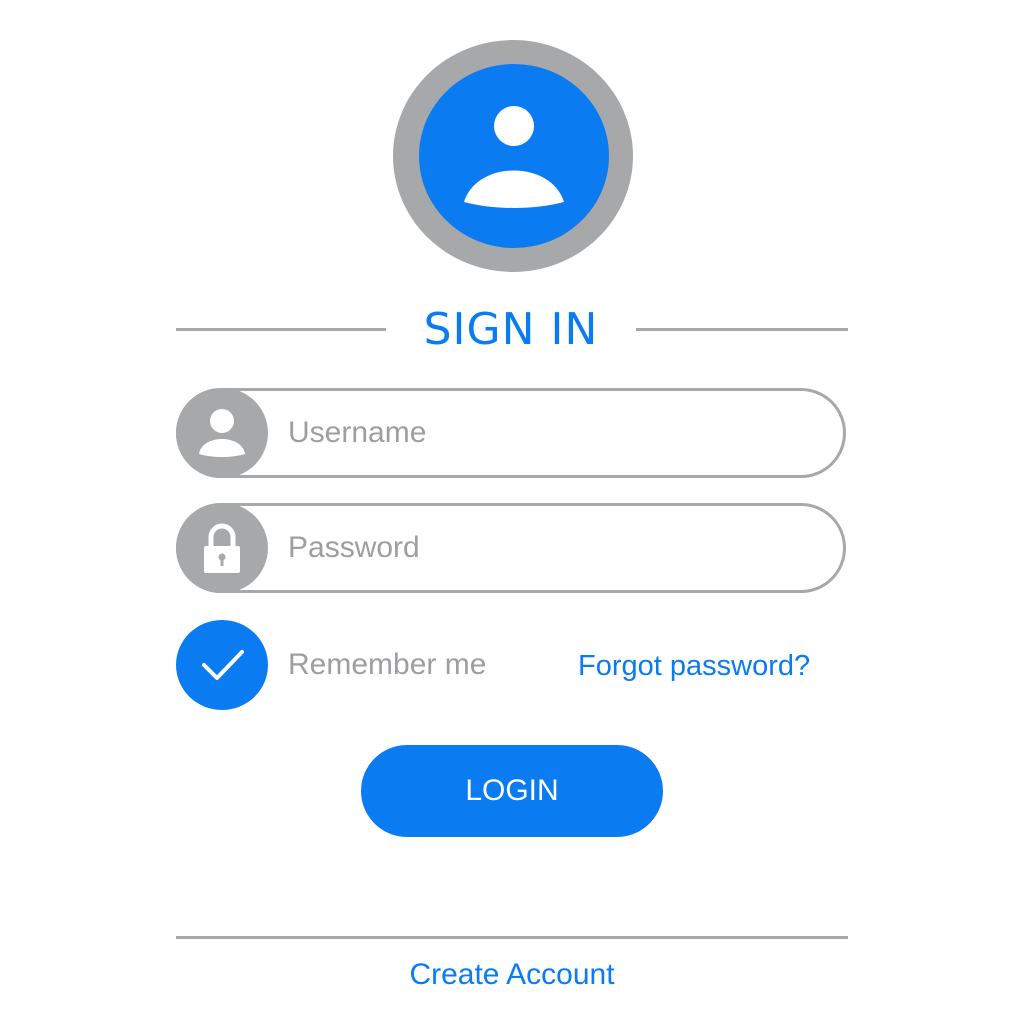 The width and height of the screenshot is (1024, 1024). Describe the element at coordinates (553, 548) in the screenshot. I see `password-input` at that location.